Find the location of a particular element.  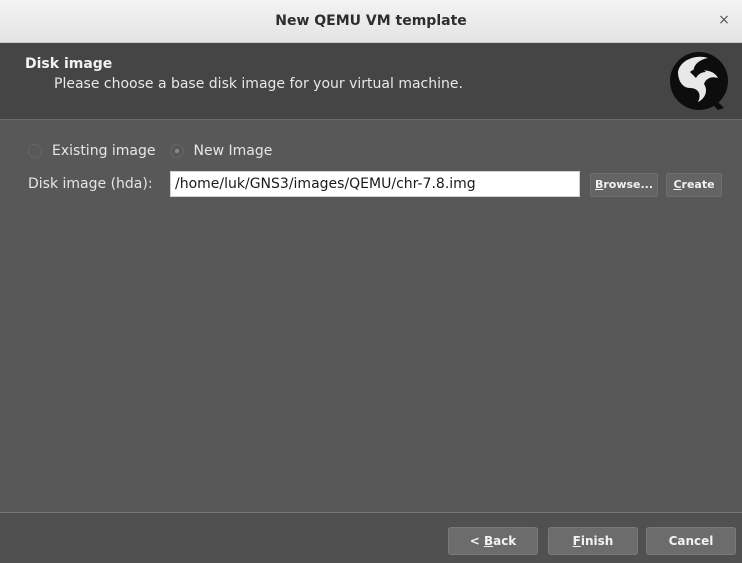

finish-button: Finish is located at coordinates (593, 541).